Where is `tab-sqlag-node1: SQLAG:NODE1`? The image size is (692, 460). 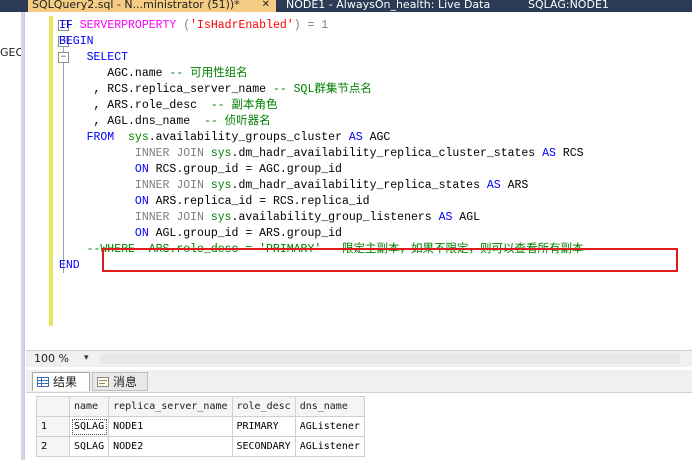 tab-sqlag-node1: SQLAG:NODE1 is located at coordinates (568, 6).